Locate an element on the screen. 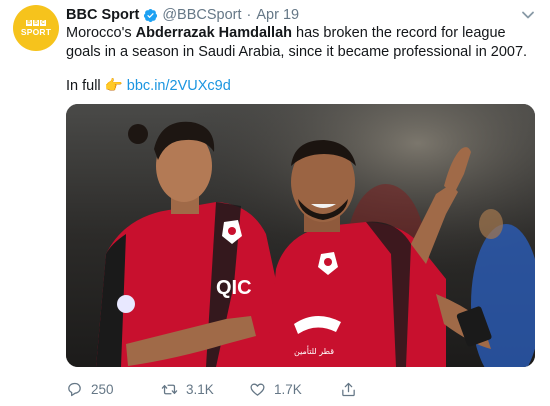 The height and width of the screenshot is (406, 550). right-shirt-sponsor-sub: قطر للتأمين is located at coordinates (314, 350).